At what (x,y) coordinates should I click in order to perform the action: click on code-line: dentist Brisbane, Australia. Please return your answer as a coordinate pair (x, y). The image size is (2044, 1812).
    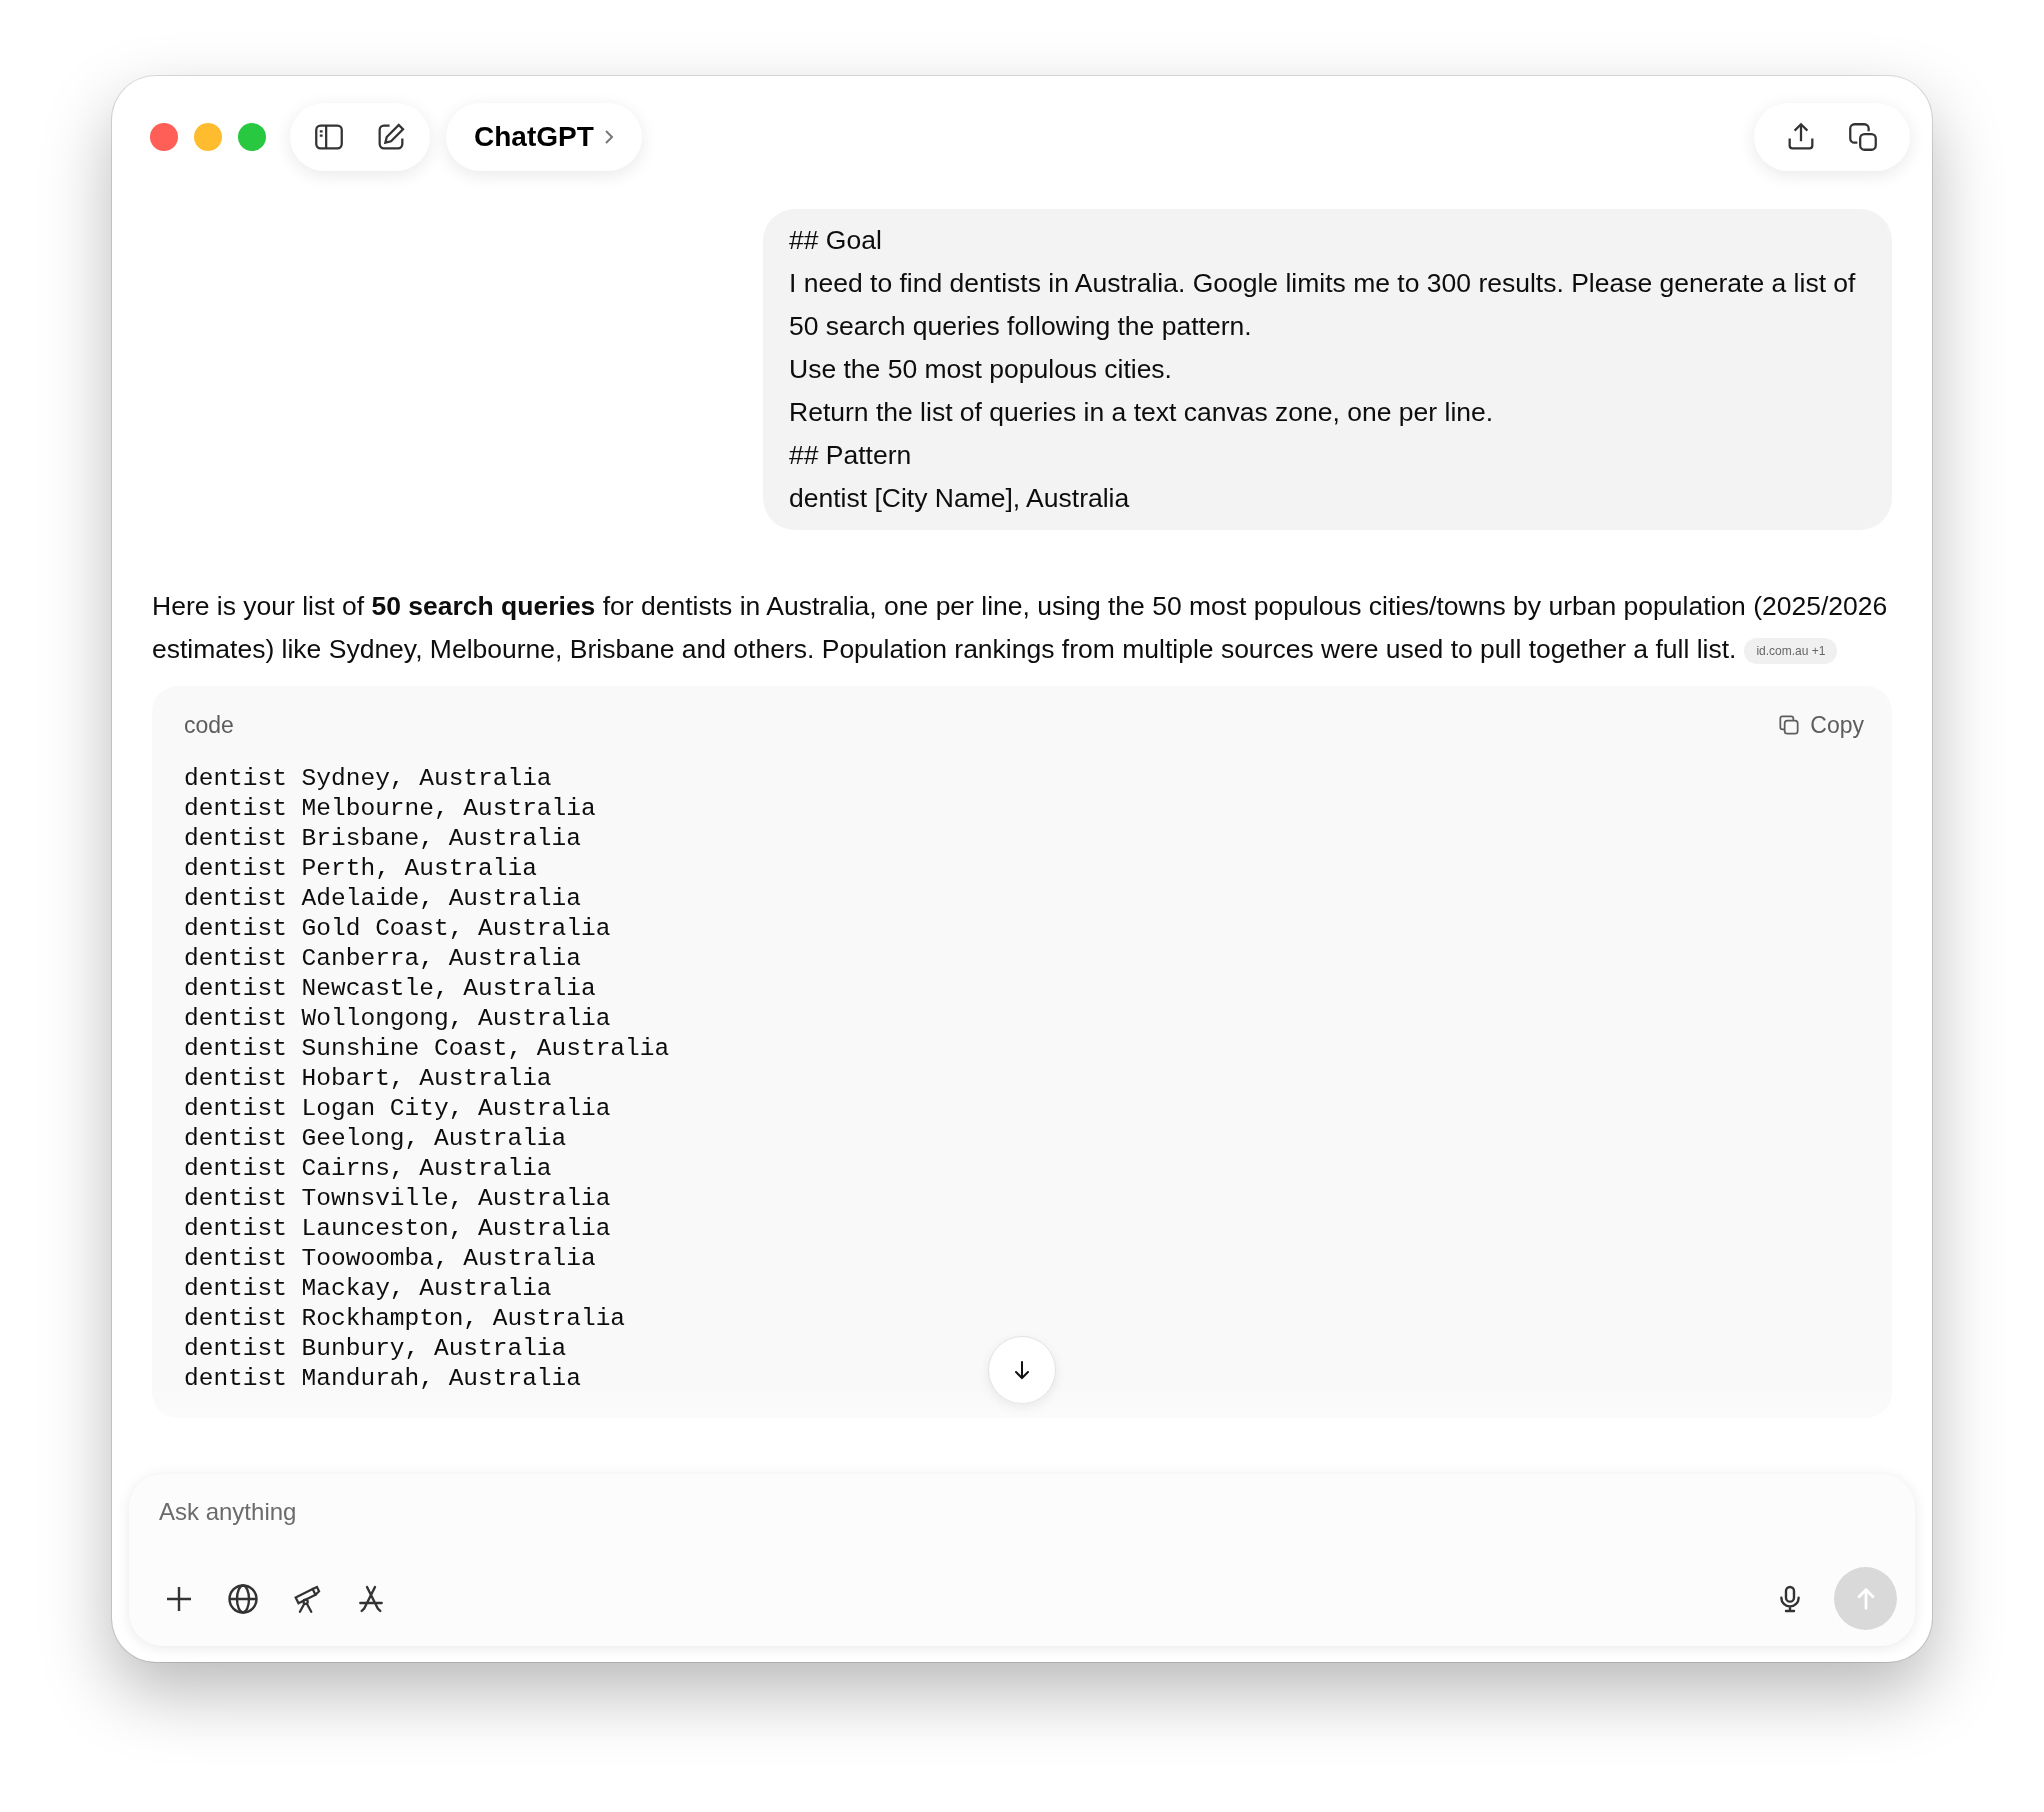
    Looking at the image, I should click on (382, 839).